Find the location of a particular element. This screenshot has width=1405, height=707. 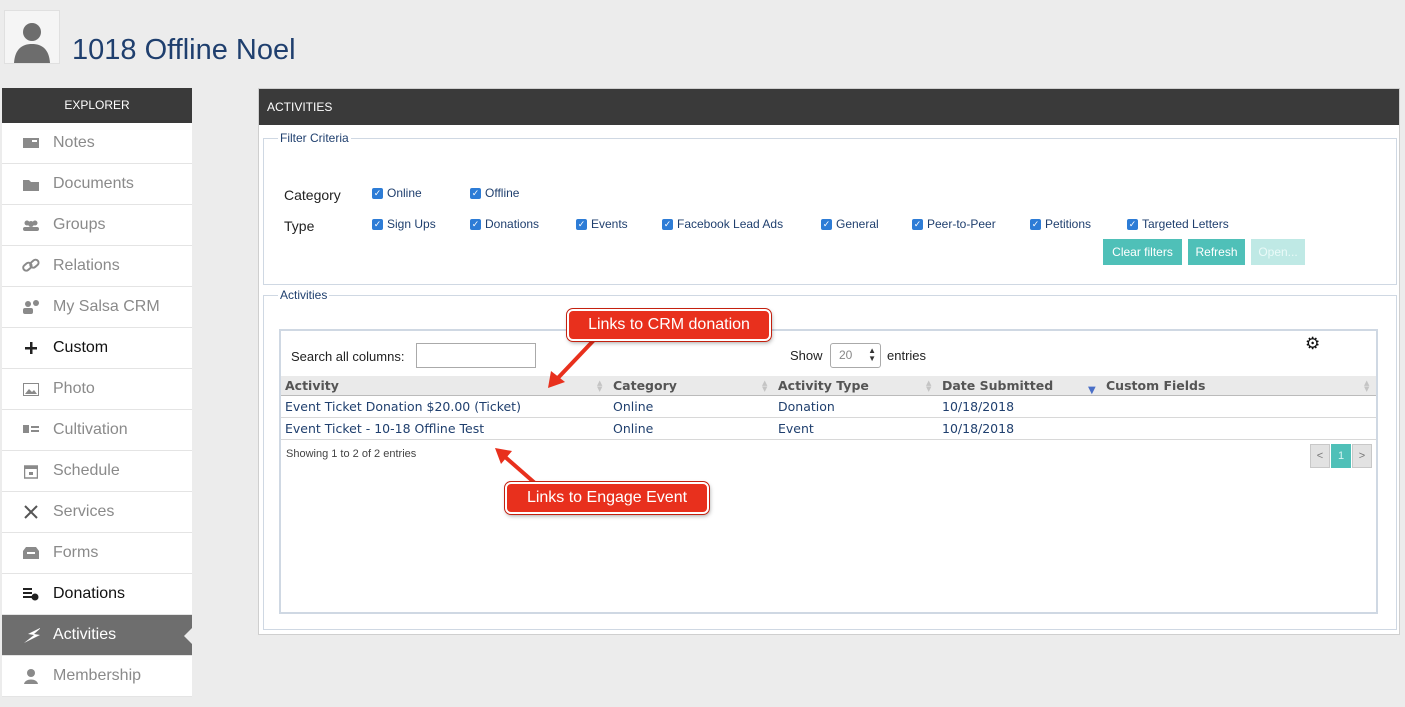

sidebar-item-label: Cultivation is located at coordinates (90, 429).